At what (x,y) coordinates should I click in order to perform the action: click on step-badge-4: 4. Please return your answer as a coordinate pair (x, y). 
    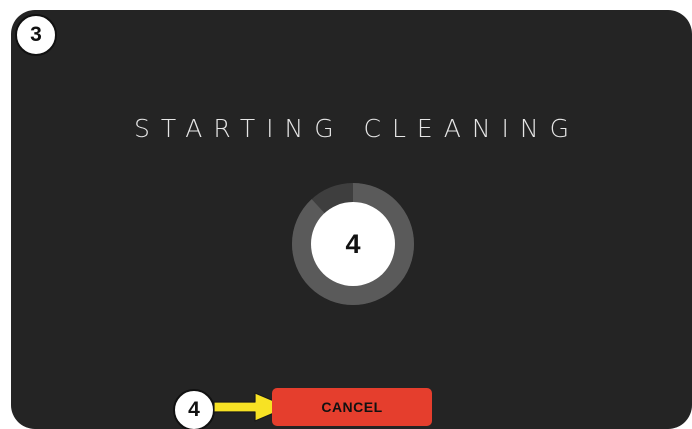
    Looking at the image, I should click on (194, 409).